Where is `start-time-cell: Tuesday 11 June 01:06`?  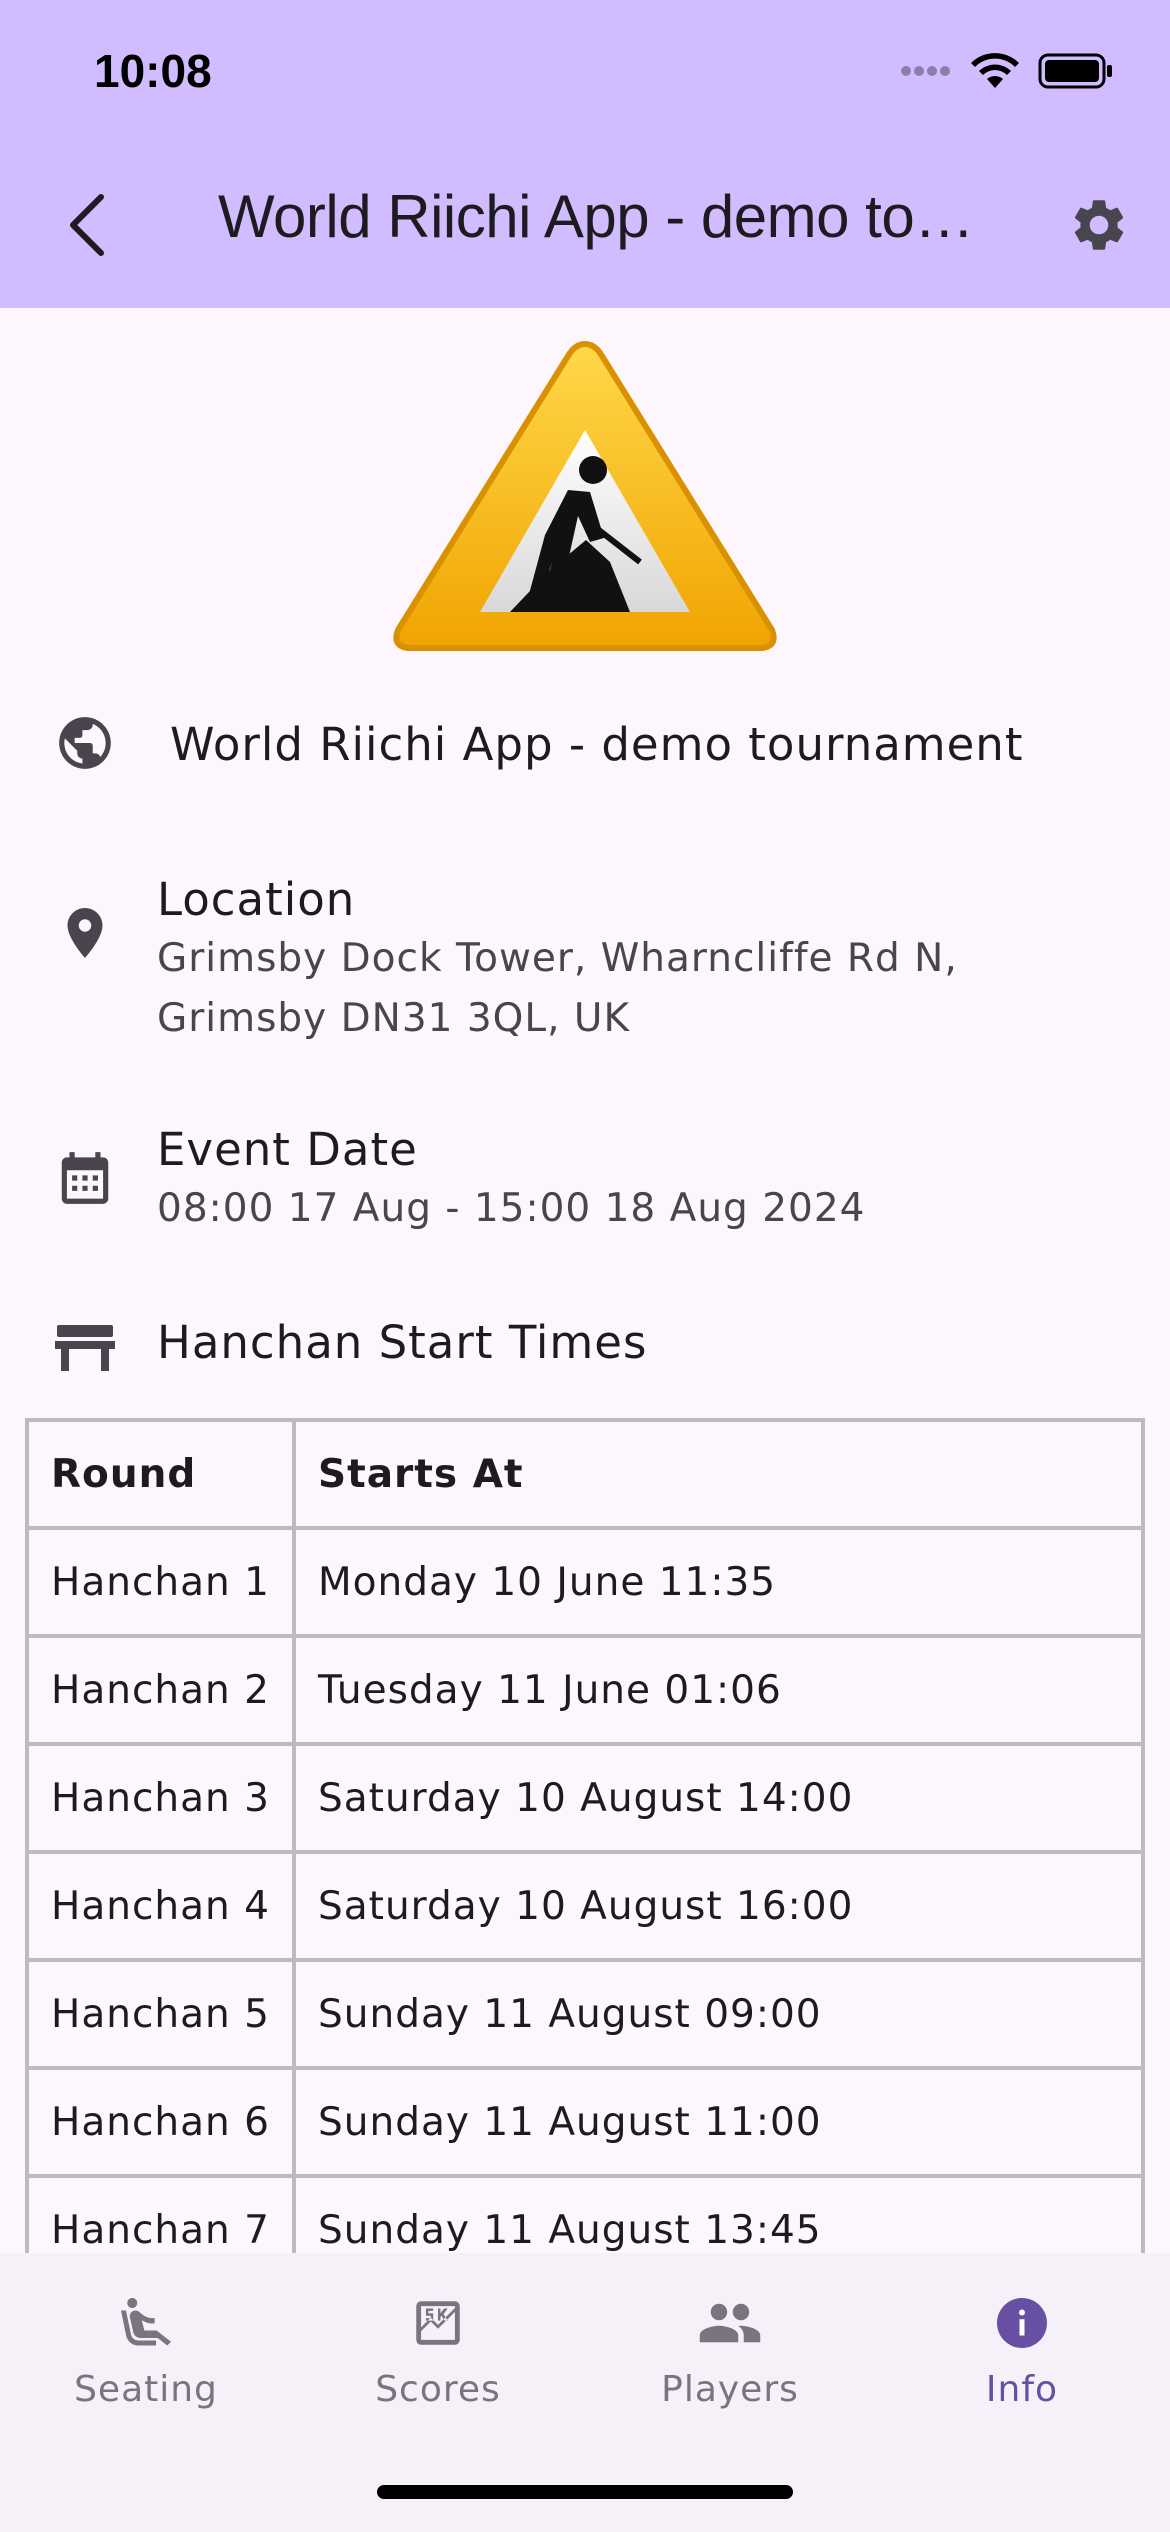 start-time-cell: Tuesday 11 June 01:06 is located at coordinates (718, 1690).